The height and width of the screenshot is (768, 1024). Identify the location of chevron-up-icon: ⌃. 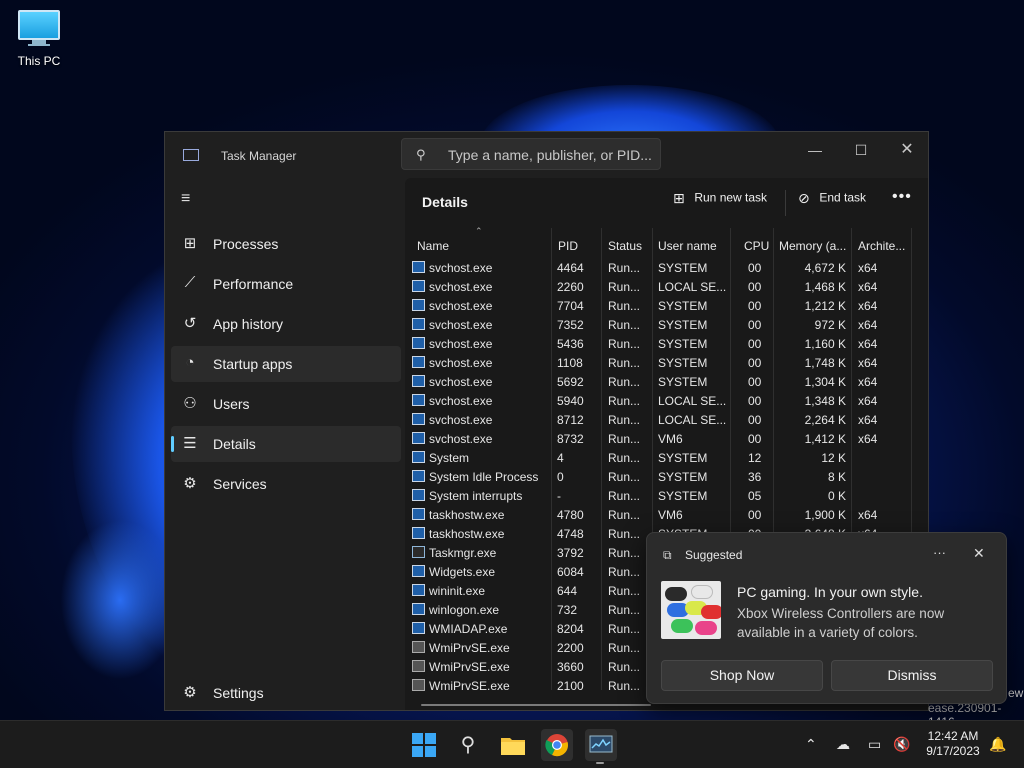
(811, 744).